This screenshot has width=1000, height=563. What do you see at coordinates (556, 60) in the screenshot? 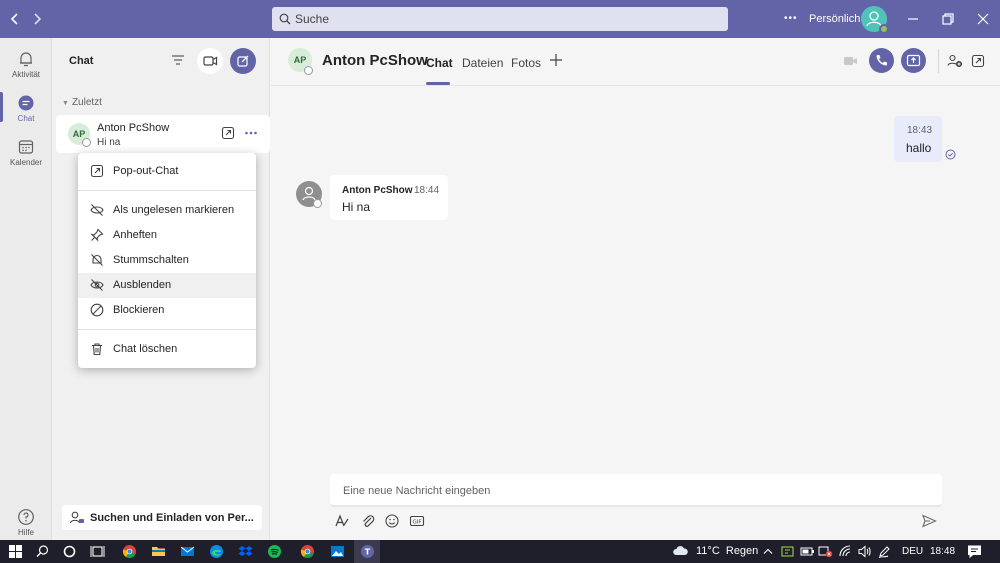
I see `add-tab-button` at bounding box center [556, 60].